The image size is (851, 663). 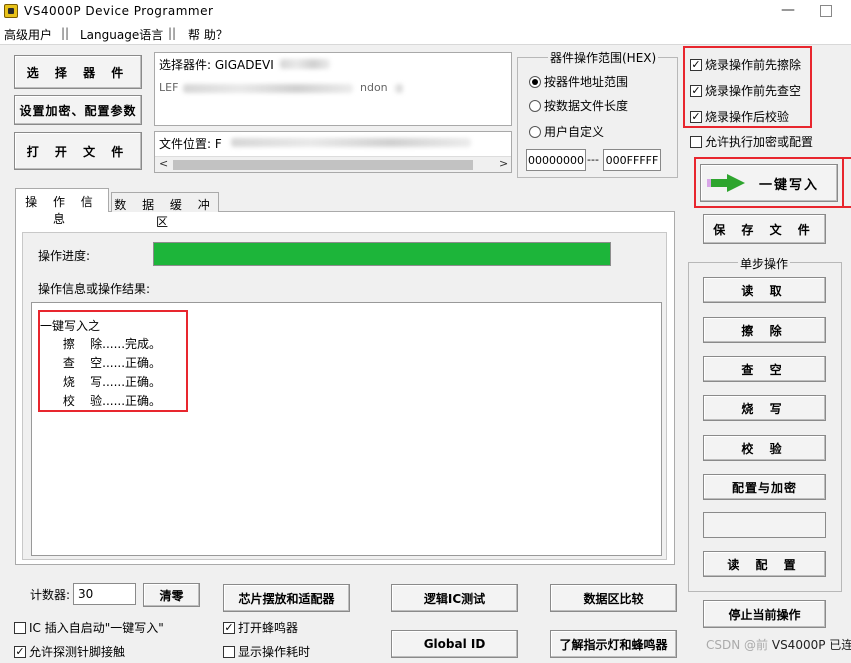 I want to click on window-title: VS4000P Device Programmer, so click(x=119, y=11).